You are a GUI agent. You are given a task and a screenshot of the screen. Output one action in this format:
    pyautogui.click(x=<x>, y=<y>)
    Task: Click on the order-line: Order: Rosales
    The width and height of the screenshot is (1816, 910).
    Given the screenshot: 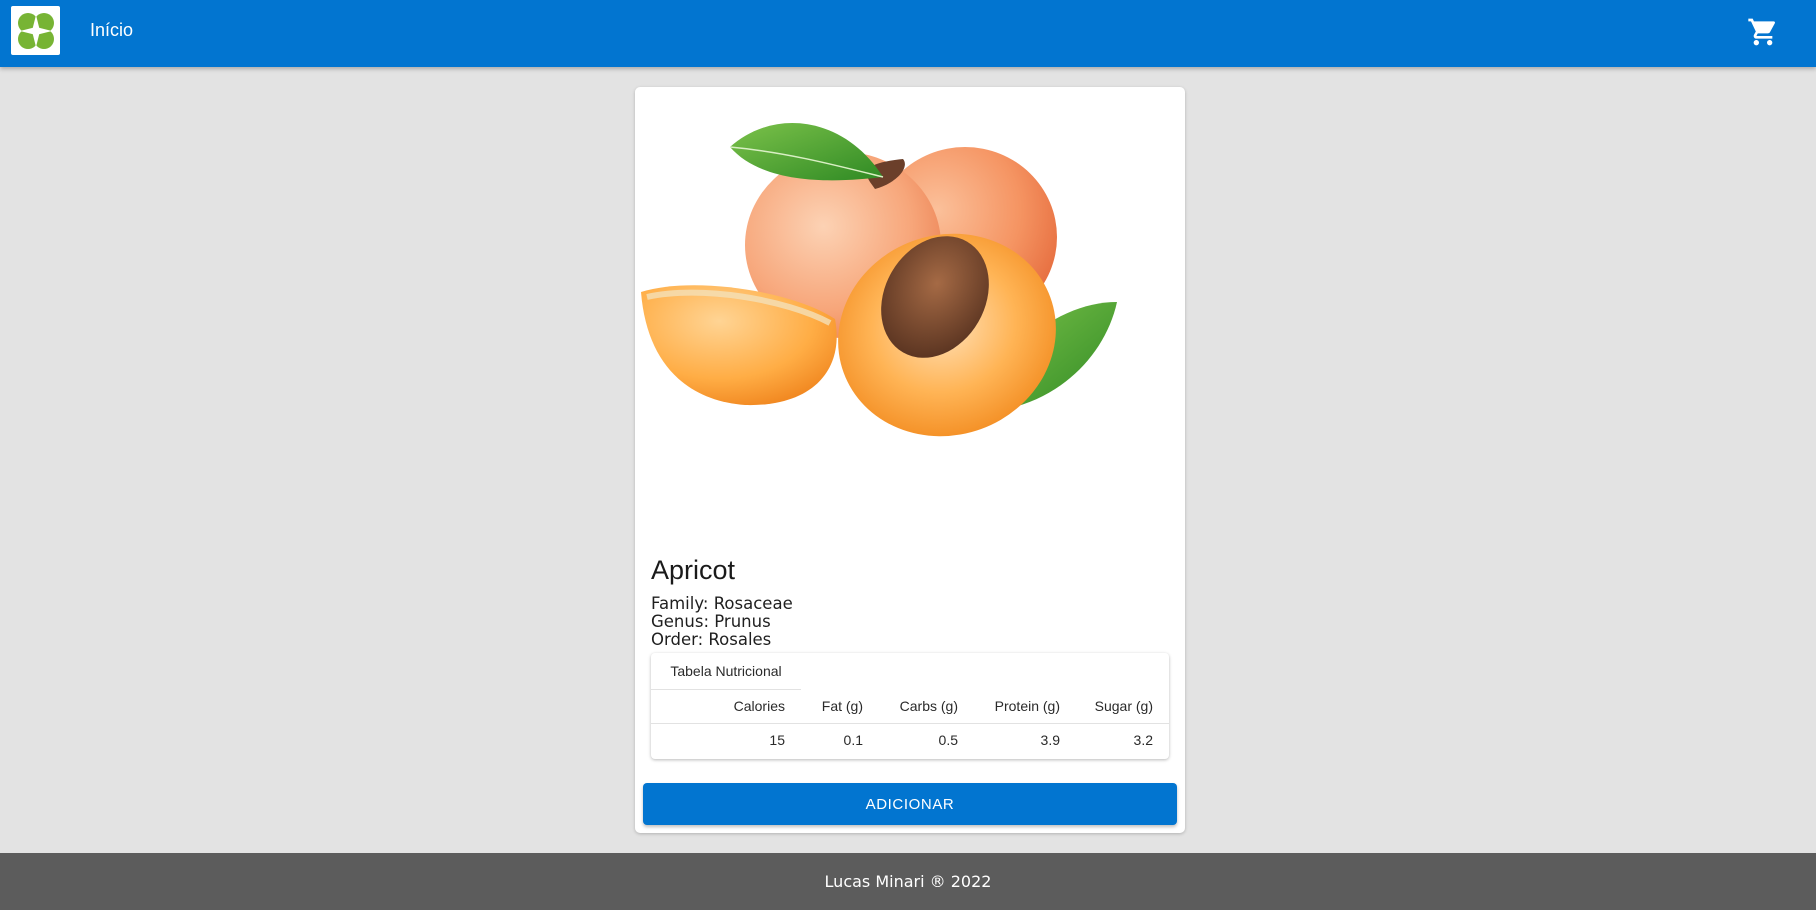 What is the action you would take?
    pyautogui.click(x=711, y=640)
    